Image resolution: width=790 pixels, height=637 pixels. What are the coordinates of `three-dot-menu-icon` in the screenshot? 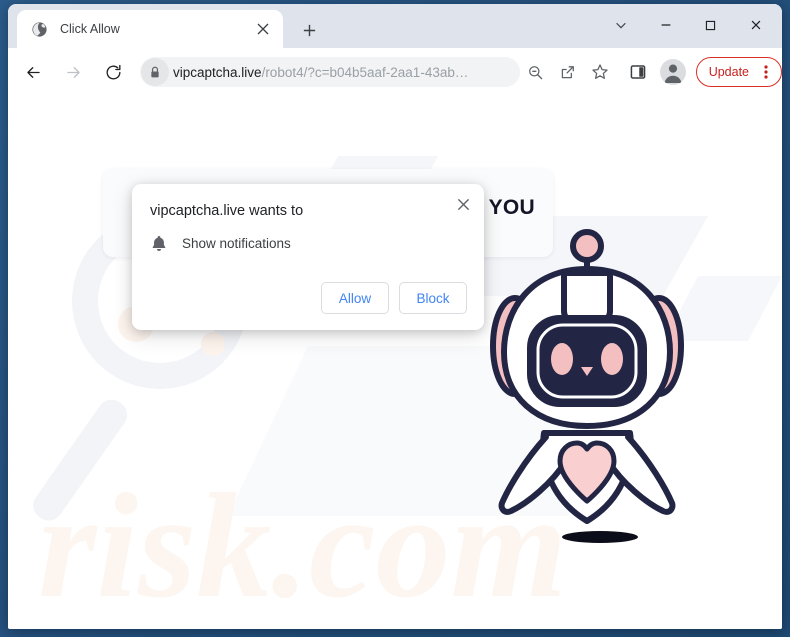 It's located at (766, 72).